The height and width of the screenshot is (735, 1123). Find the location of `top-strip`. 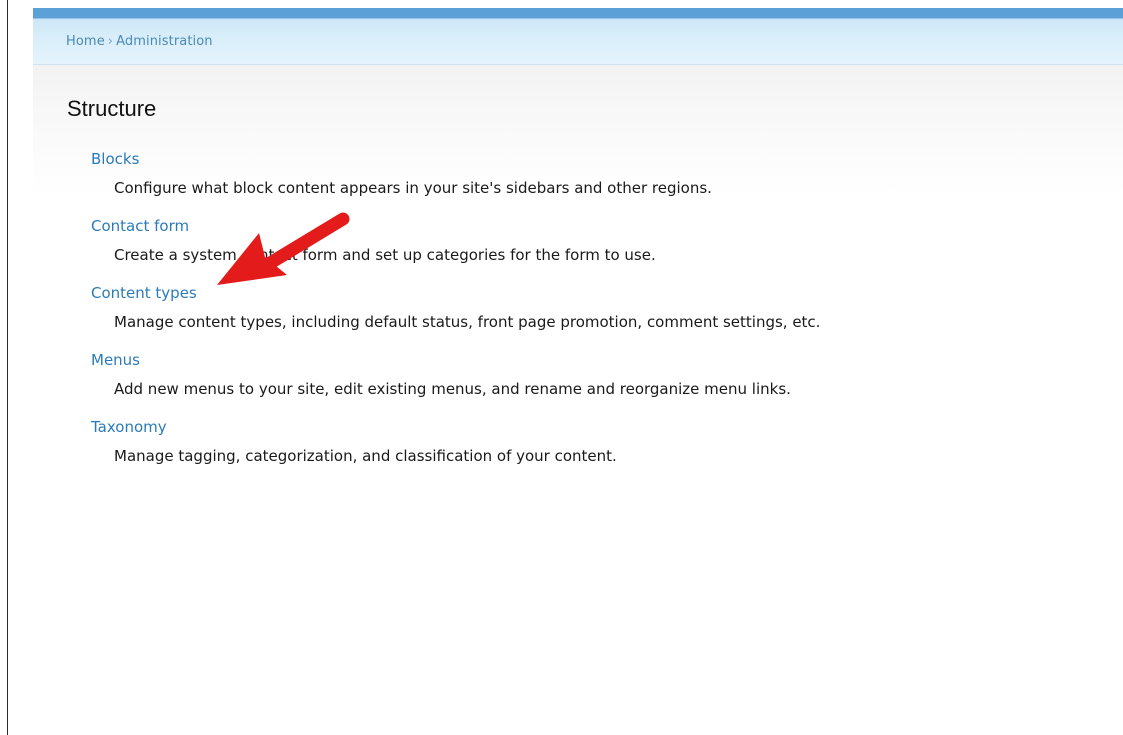

top-strip is located at coordinates (578, 4).